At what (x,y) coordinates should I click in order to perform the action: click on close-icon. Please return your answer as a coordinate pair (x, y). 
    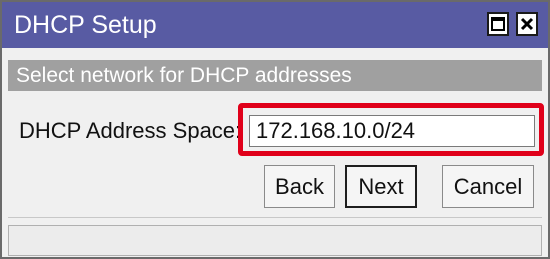
    Looking at the image, I should click on (527, 24).